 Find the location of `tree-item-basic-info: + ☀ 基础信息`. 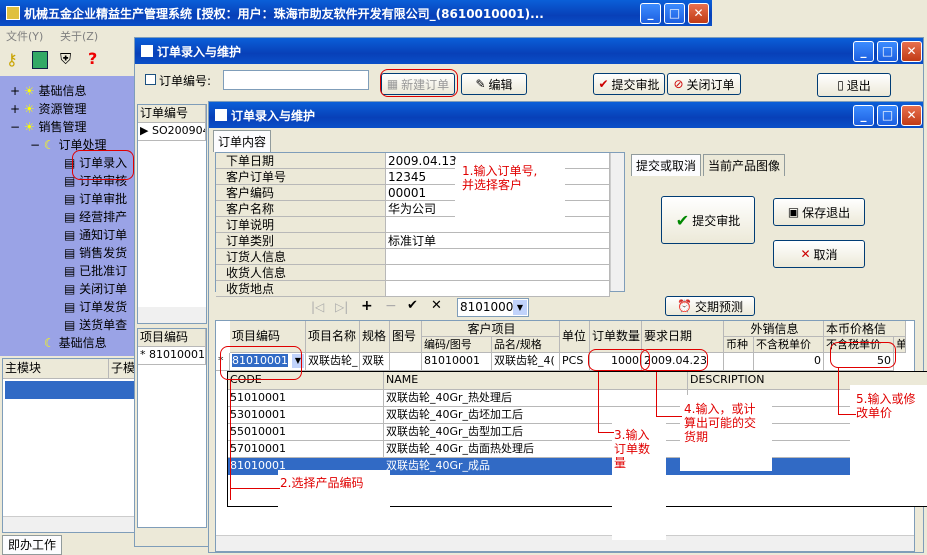

tree-item-basic-info: + ☀ 基础信息 is located at coordinates (48, 90).